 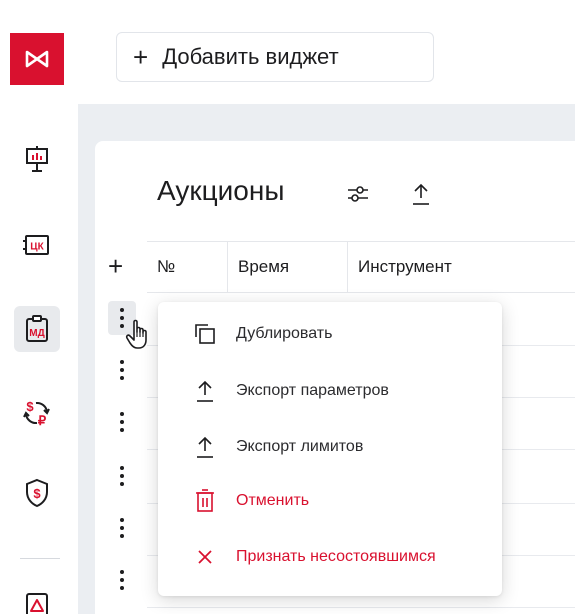 I want to click on shield-dollar-icon: $, so click(x=37, y=493).